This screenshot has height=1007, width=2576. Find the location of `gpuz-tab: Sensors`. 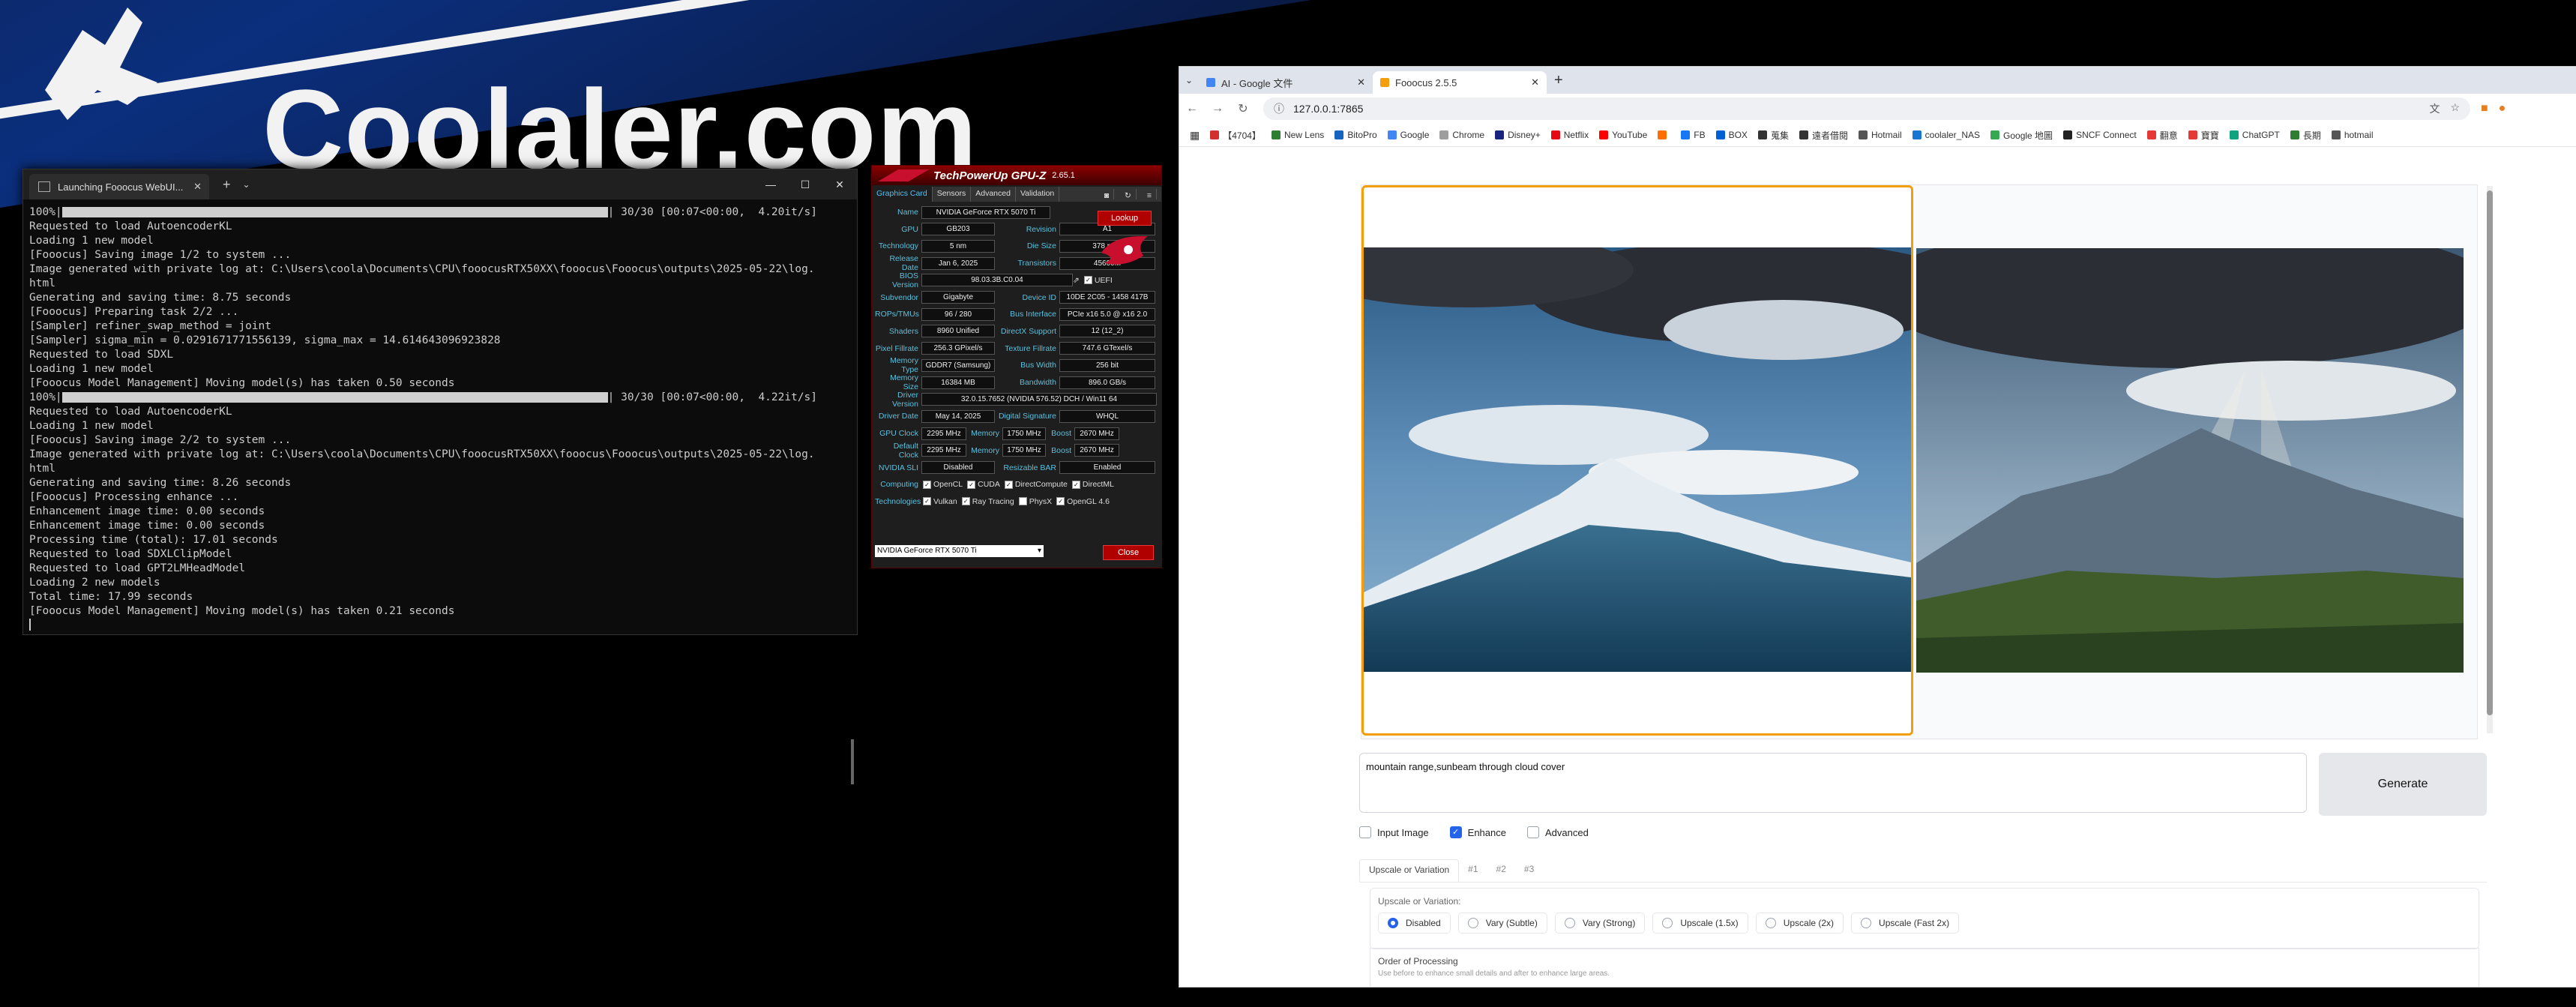

gpuz-tab: Sensors is located at coordinates (952, 194).